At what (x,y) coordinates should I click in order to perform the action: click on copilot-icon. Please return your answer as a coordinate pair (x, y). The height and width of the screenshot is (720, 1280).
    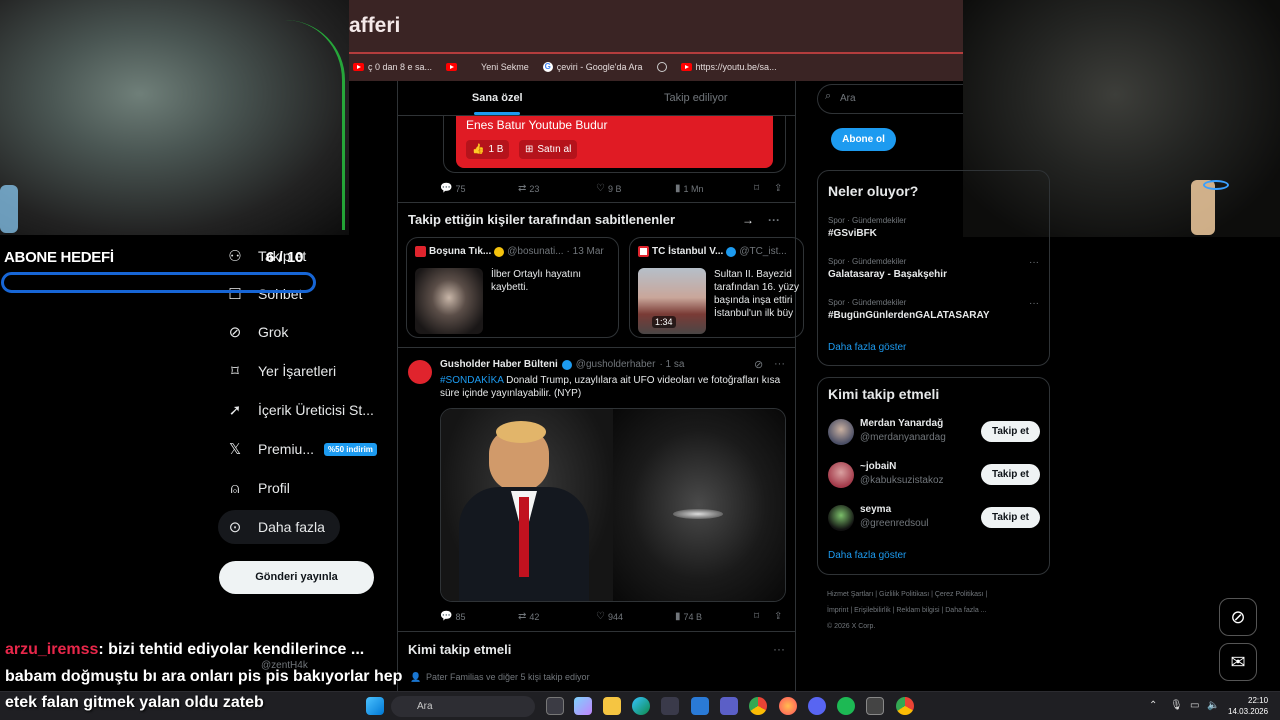
    Looking at the image, I should click on (583, 706).